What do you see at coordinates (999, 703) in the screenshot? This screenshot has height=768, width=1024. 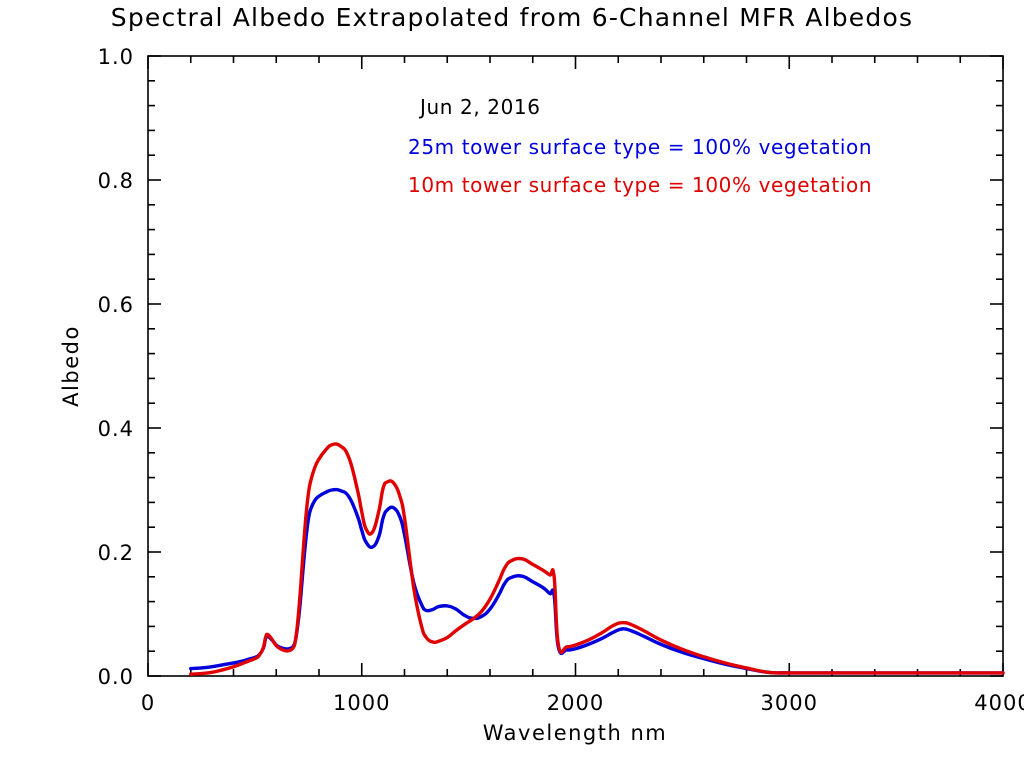 I see `x-tick-label: 4000` at bounding box center [999, 703].